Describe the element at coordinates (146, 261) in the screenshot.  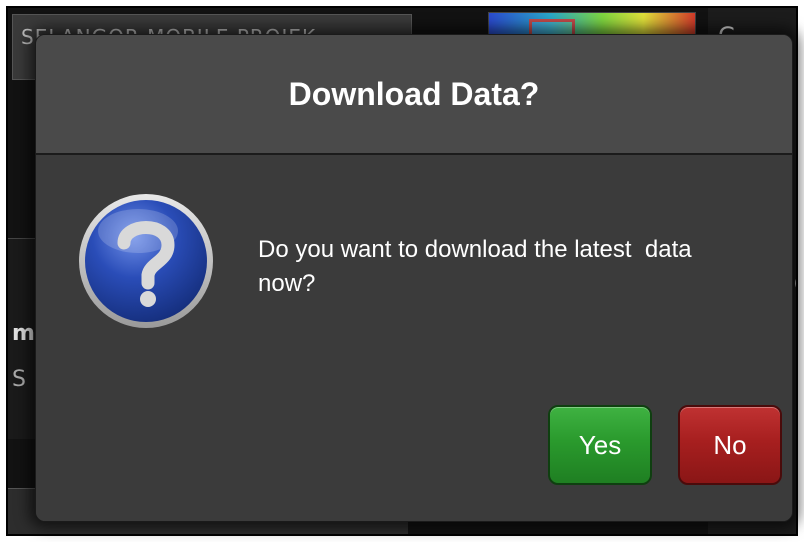
I see `question-icon` at that location.